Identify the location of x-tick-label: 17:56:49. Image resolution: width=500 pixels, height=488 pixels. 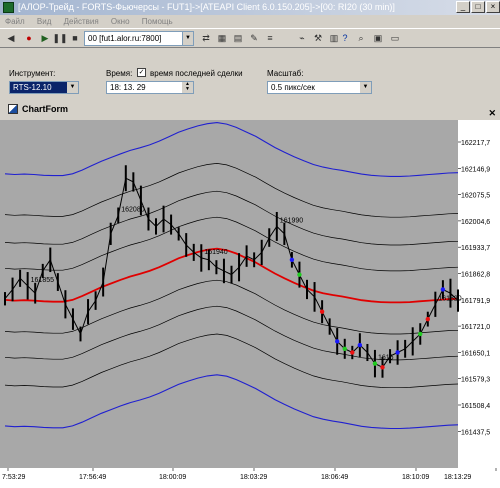
(92, 477).